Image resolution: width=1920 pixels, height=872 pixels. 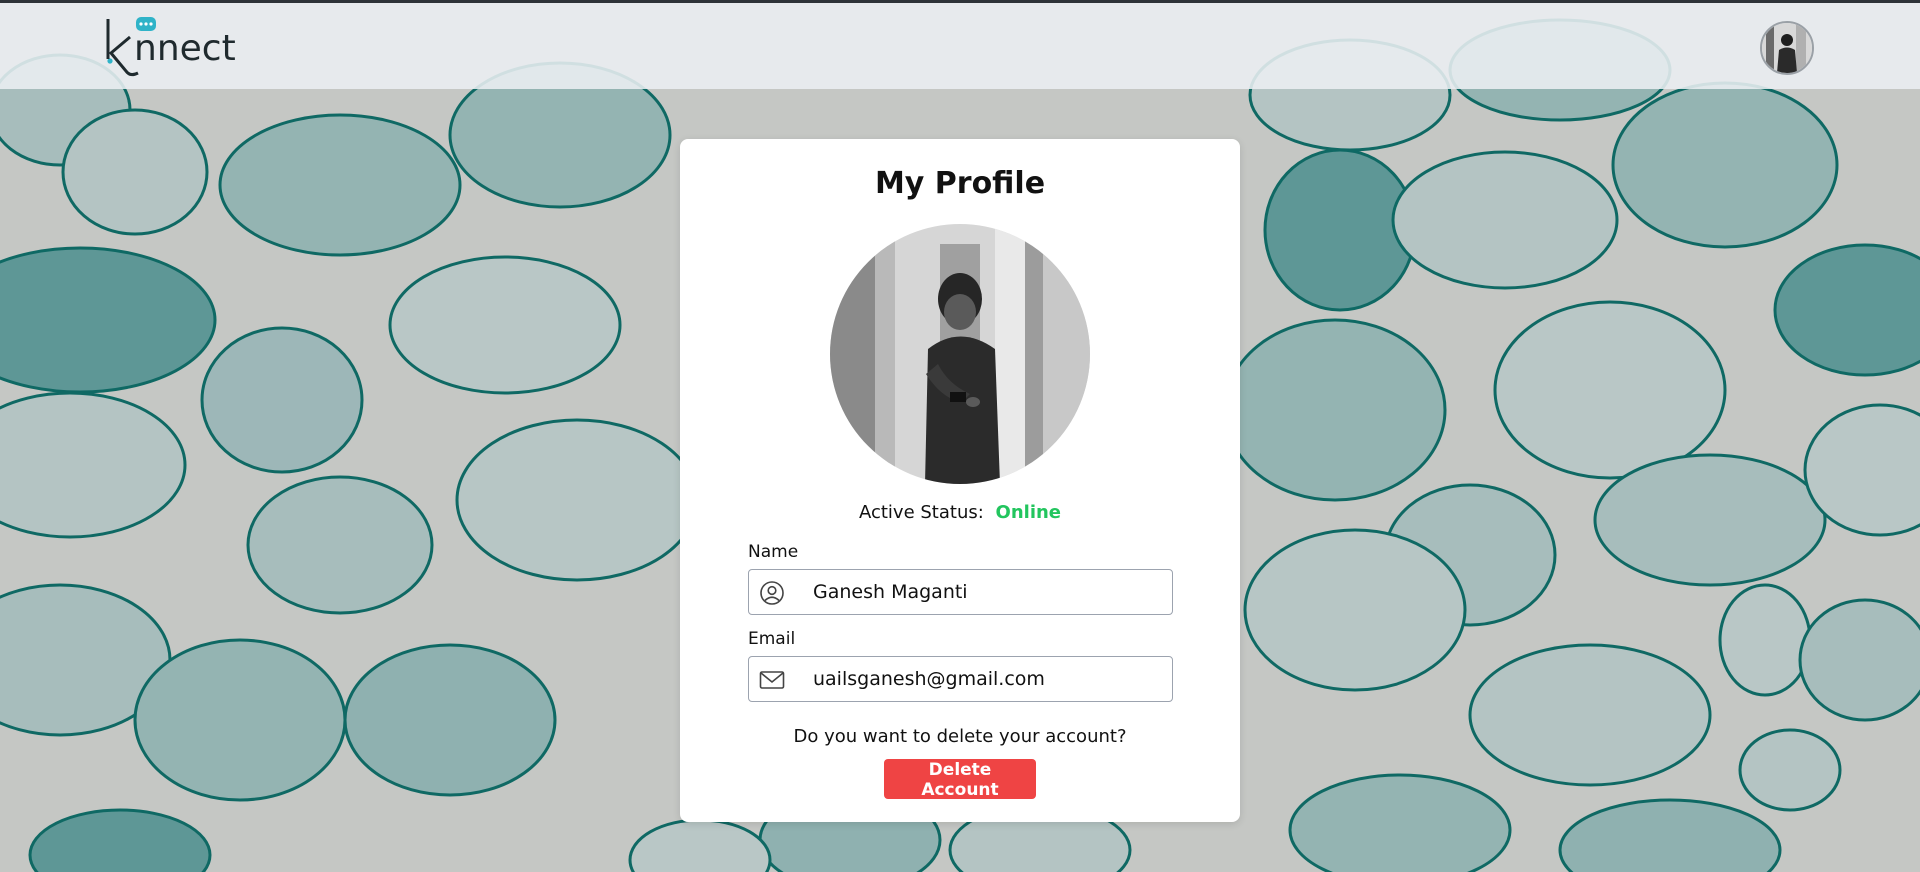 I want to click on page-title: My Profile, so click(x=960, y=183).